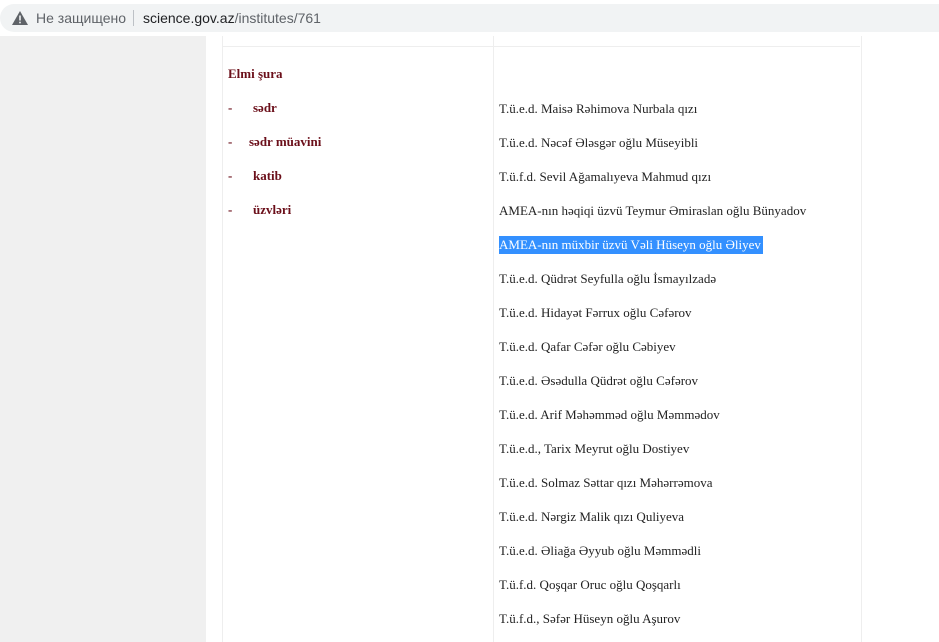 The image size is (939, 642). I want to click on role-label: sədr, so click(265, 107).